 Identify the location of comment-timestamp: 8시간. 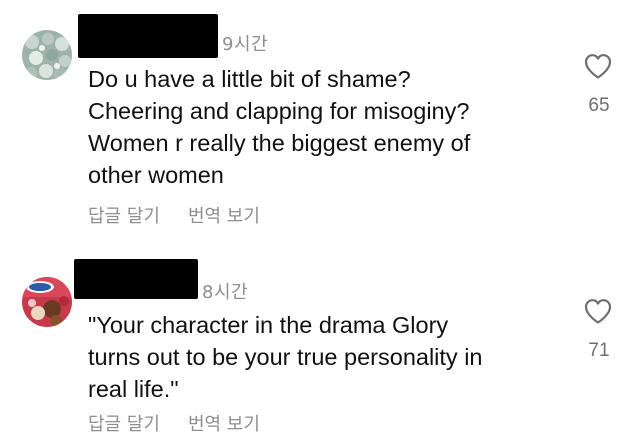
(225, 292).